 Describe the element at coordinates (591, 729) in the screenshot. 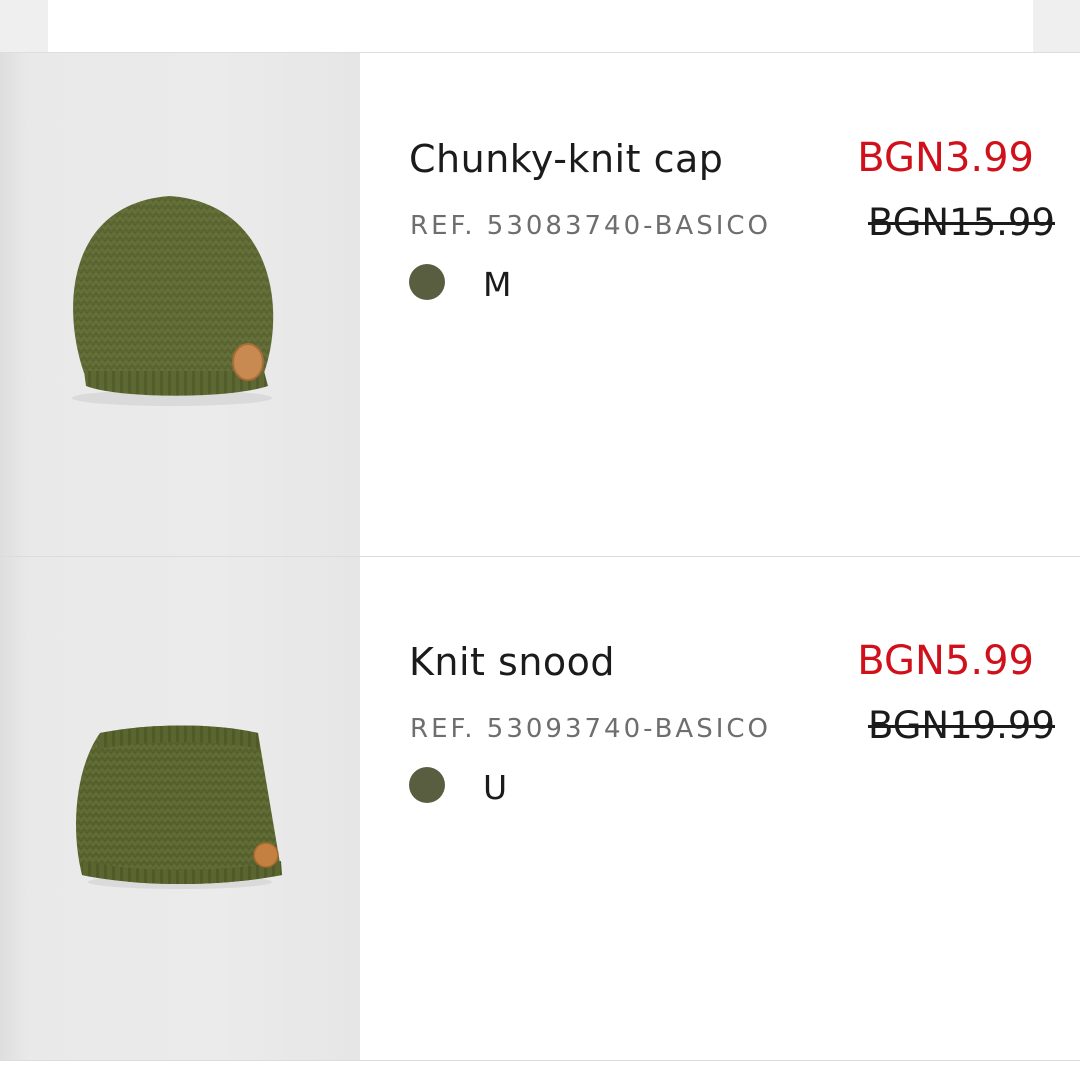

I see `product-reference: REF. 53093740-BASICO` at that location.